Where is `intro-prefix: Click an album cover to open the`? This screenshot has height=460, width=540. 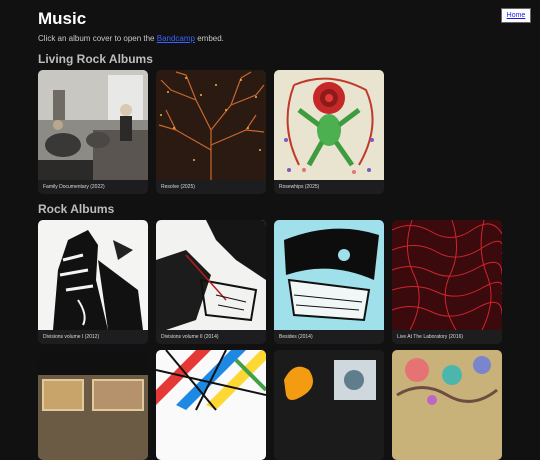
intro-prefix: Click an album cover to open the is located at coordinates (97, 38).